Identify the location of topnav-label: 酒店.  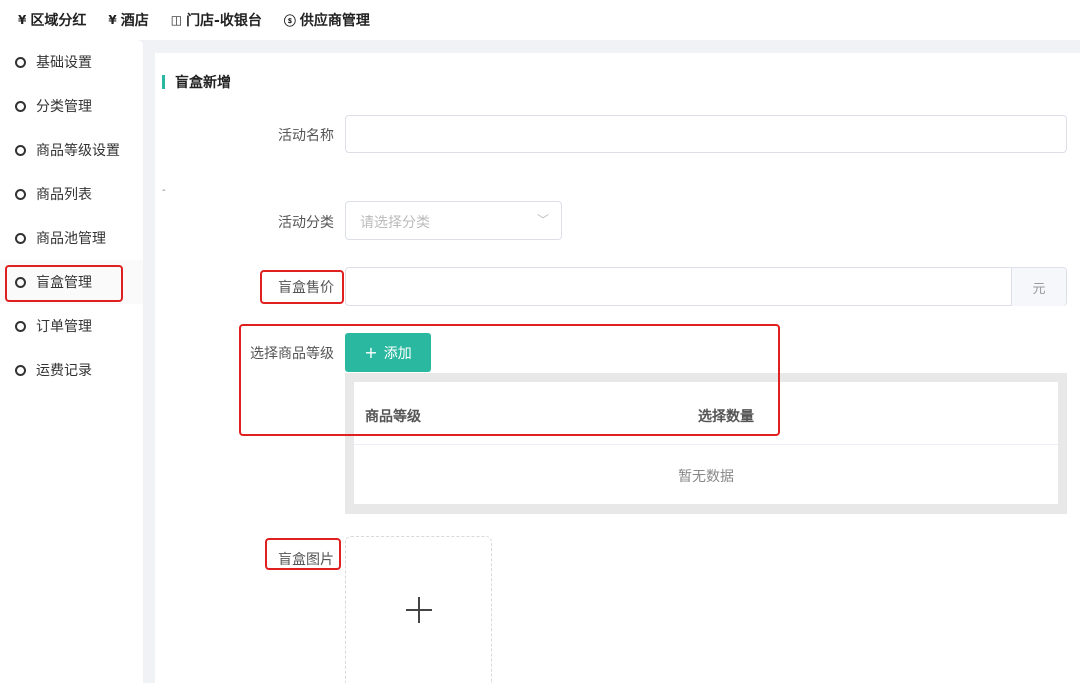
(134, 21).